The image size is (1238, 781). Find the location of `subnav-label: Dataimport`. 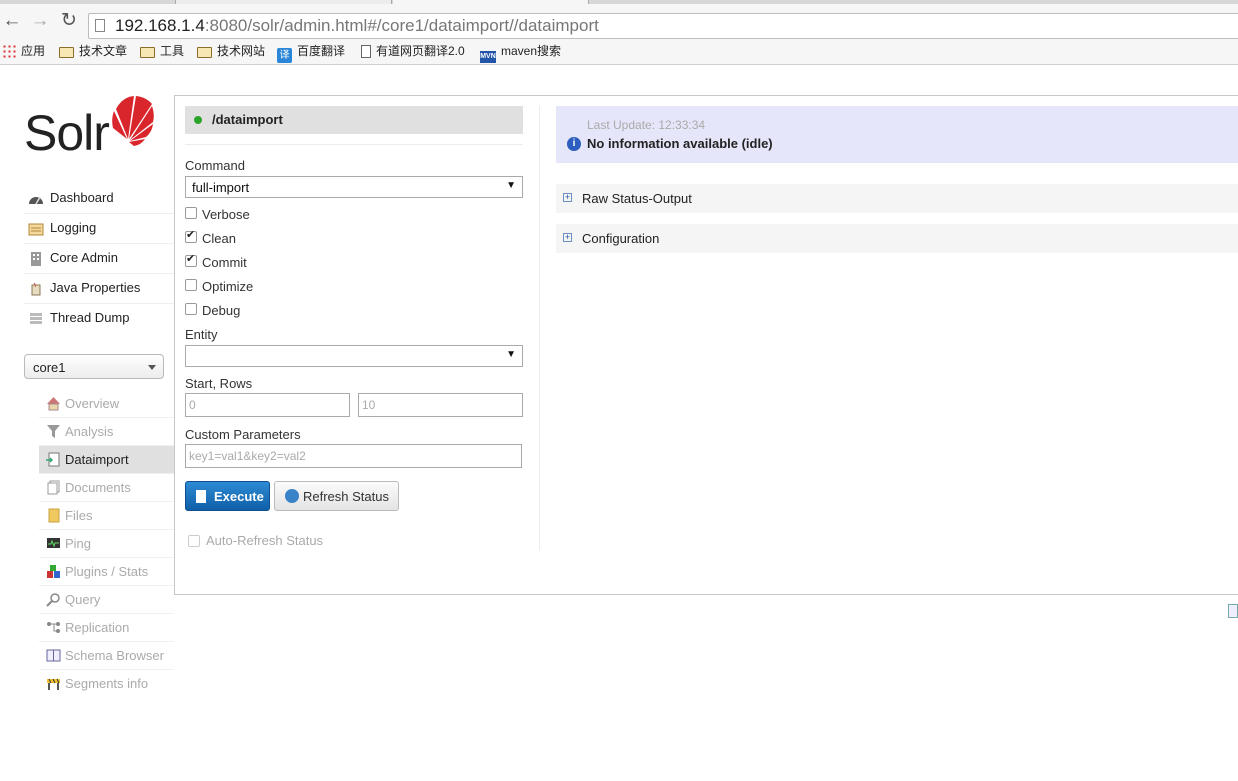

subnav-label: Dataimport is located at coordinates (97, 459).